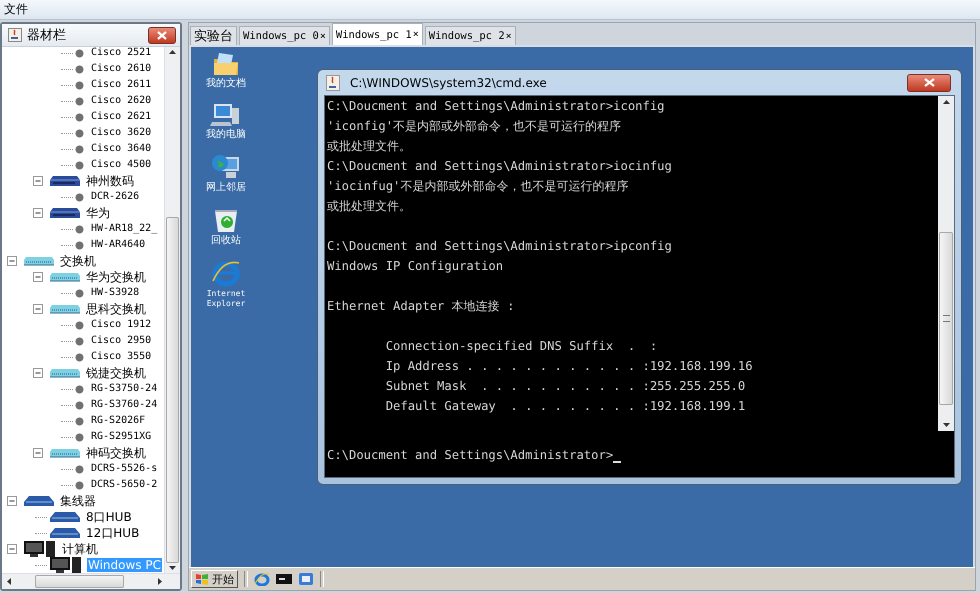 The width and height of the screenshot is (980, 593). I want to click on scroll-left-arrow-icon, so click(9, 581).